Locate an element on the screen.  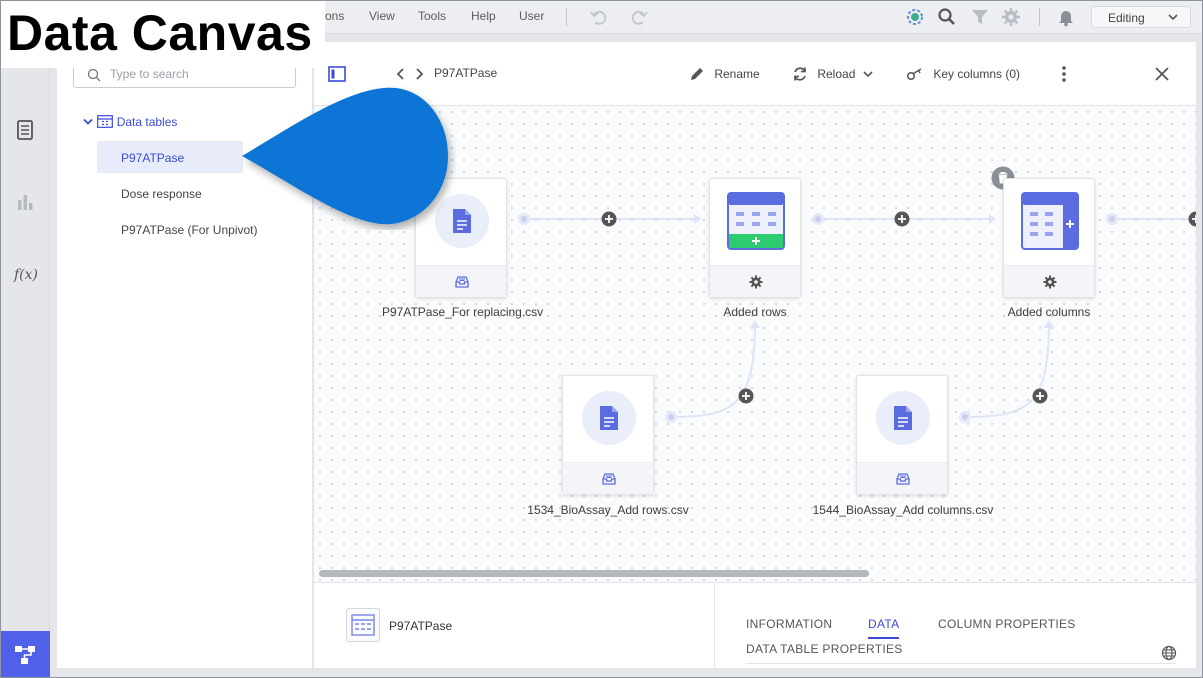
forward-chevron-icon is located at coordinates (419, 74).